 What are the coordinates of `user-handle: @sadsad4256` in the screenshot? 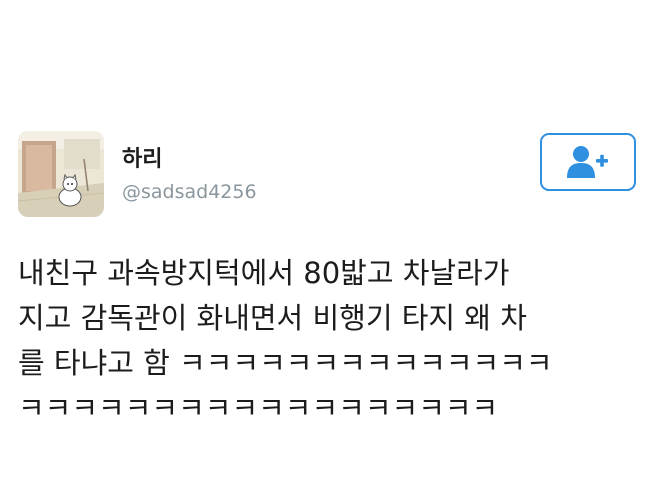 It's located at (189, 192).